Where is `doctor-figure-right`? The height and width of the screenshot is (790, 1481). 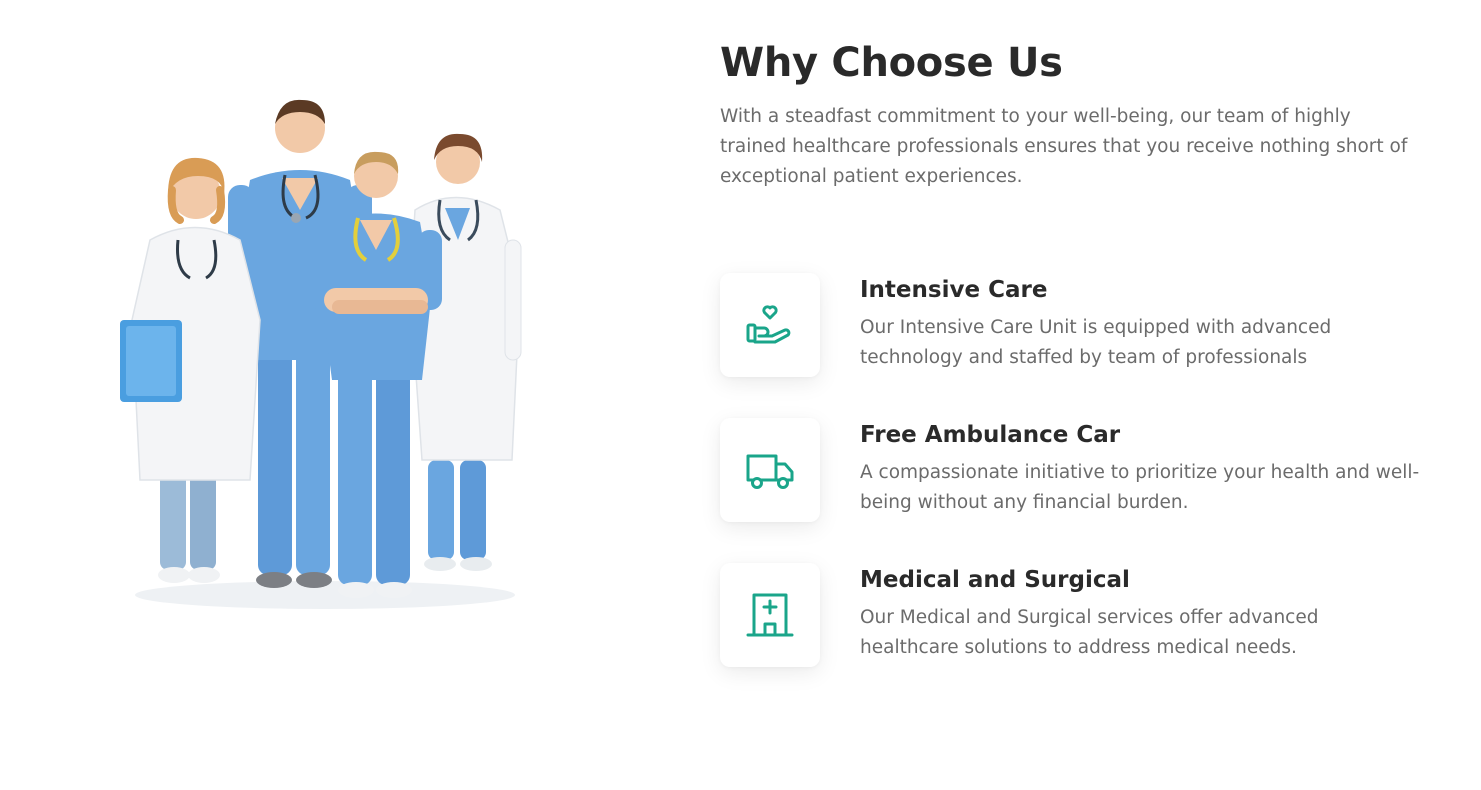
doctor-figure-right is located at coordinates (465, 352).